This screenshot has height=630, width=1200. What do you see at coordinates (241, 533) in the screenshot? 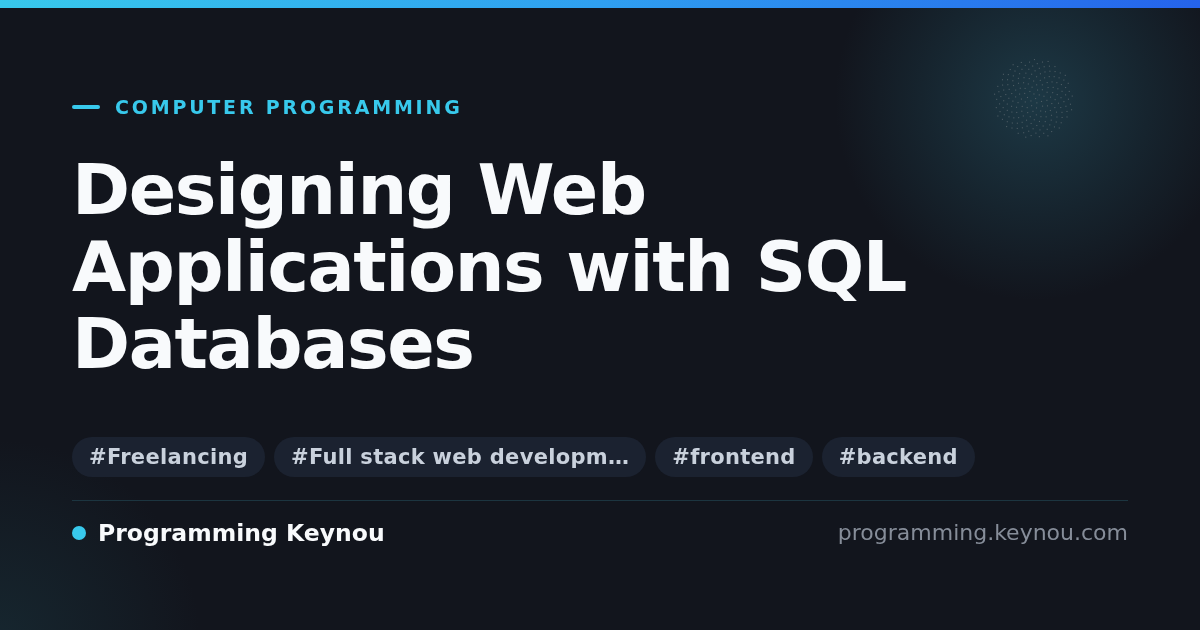
I see `site-name: Programming Keynou` at bounding box center [241, 533].